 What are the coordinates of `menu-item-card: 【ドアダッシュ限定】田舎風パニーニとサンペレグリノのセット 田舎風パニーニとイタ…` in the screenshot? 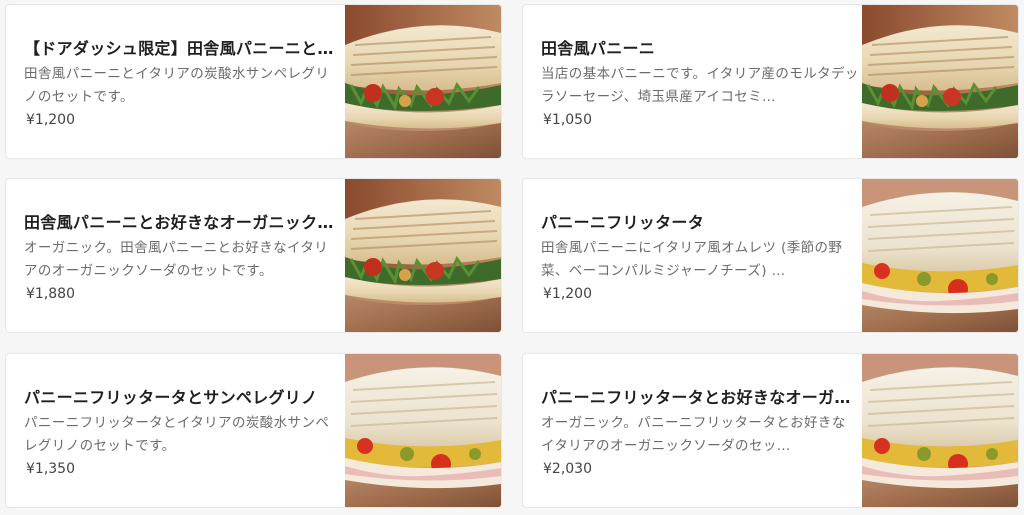 It's located at (253, 81).